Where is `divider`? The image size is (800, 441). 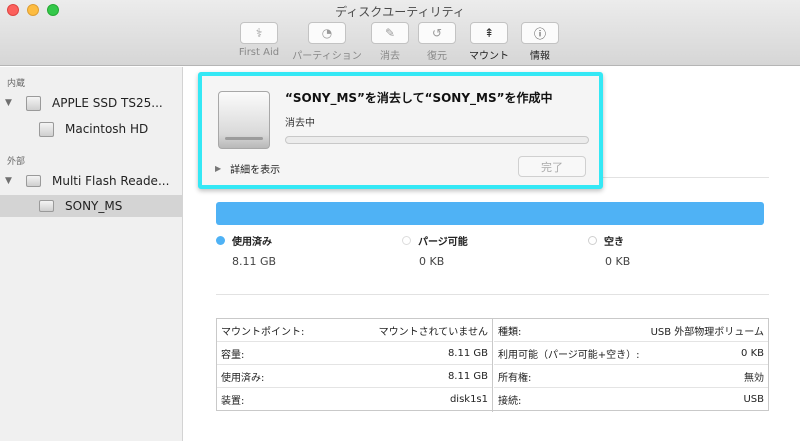 divider is located at coordinates (492, 294).